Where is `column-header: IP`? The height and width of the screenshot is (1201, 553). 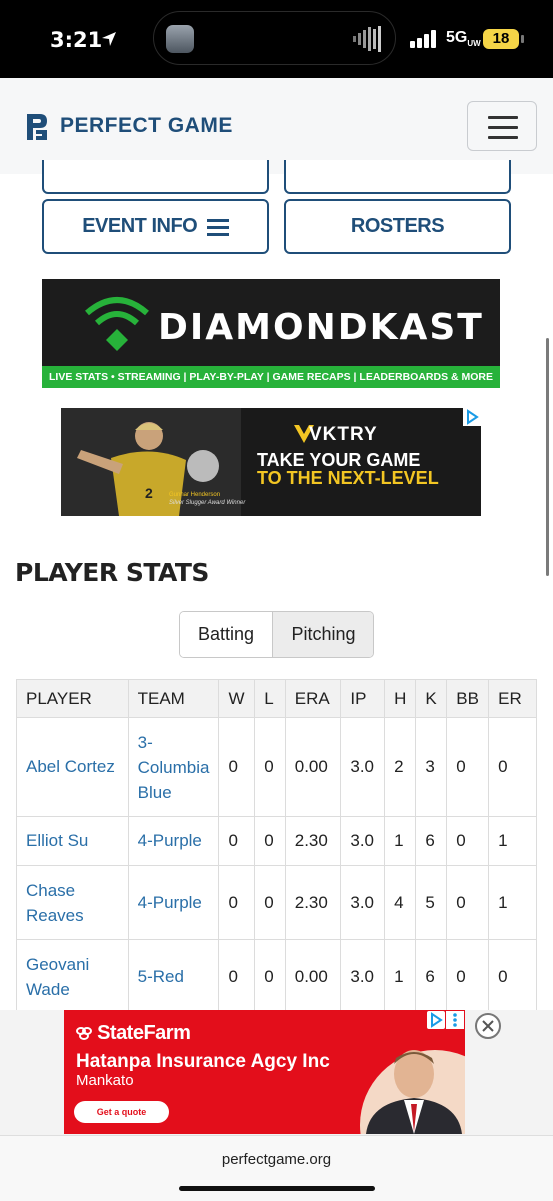 column-header: IP is located at coordinates (363, 698).